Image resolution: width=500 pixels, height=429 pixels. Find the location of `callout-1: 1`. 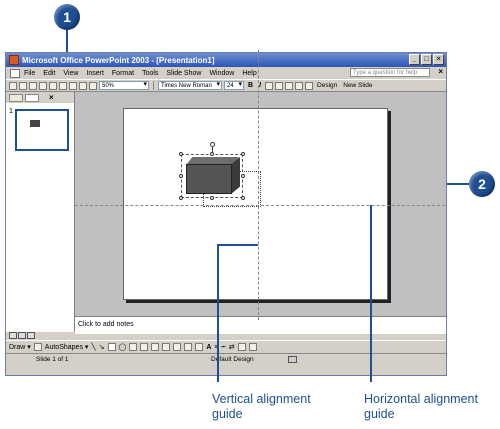

callout-1: 1 is located at coordinates (67, 17).